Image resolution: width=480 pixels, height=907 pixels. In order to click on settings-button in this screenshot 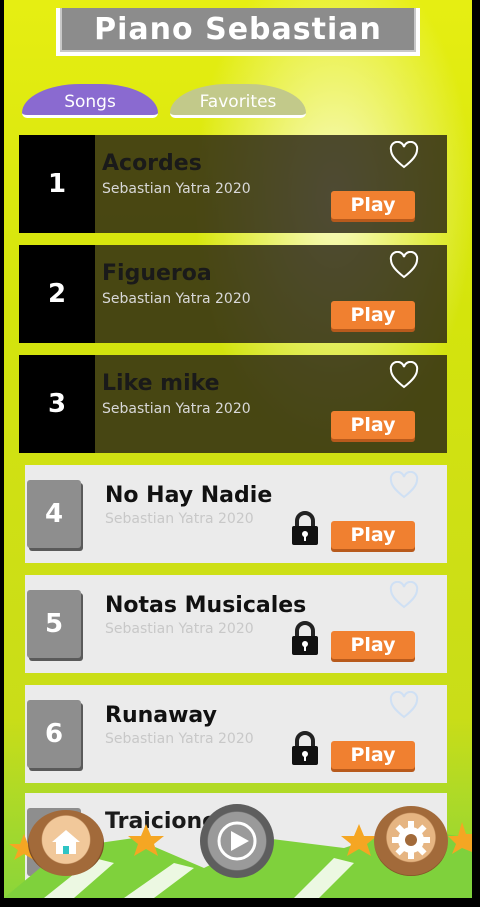, I will do `click(411, 841)`.